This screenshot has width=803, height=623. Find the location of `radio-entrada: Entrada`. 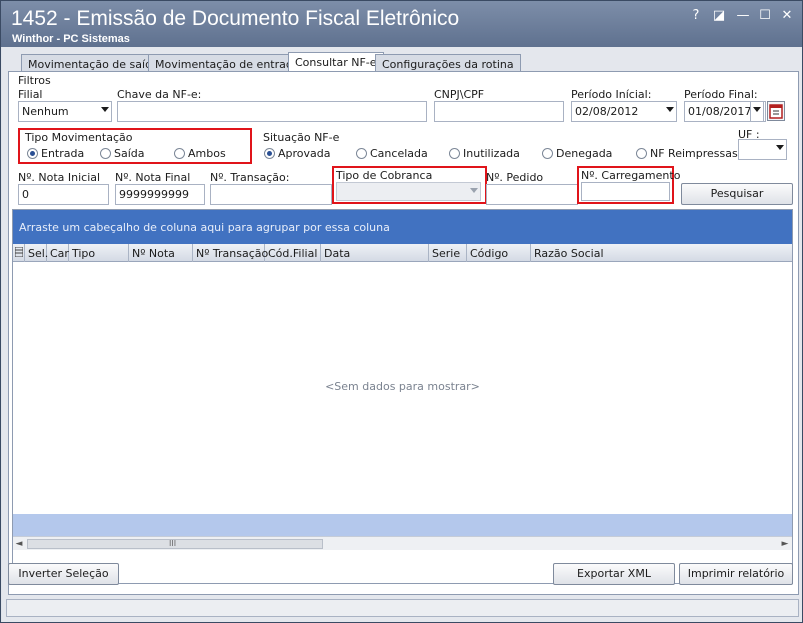

radio-entrada: Entrada is located at coordinates (55, 153).